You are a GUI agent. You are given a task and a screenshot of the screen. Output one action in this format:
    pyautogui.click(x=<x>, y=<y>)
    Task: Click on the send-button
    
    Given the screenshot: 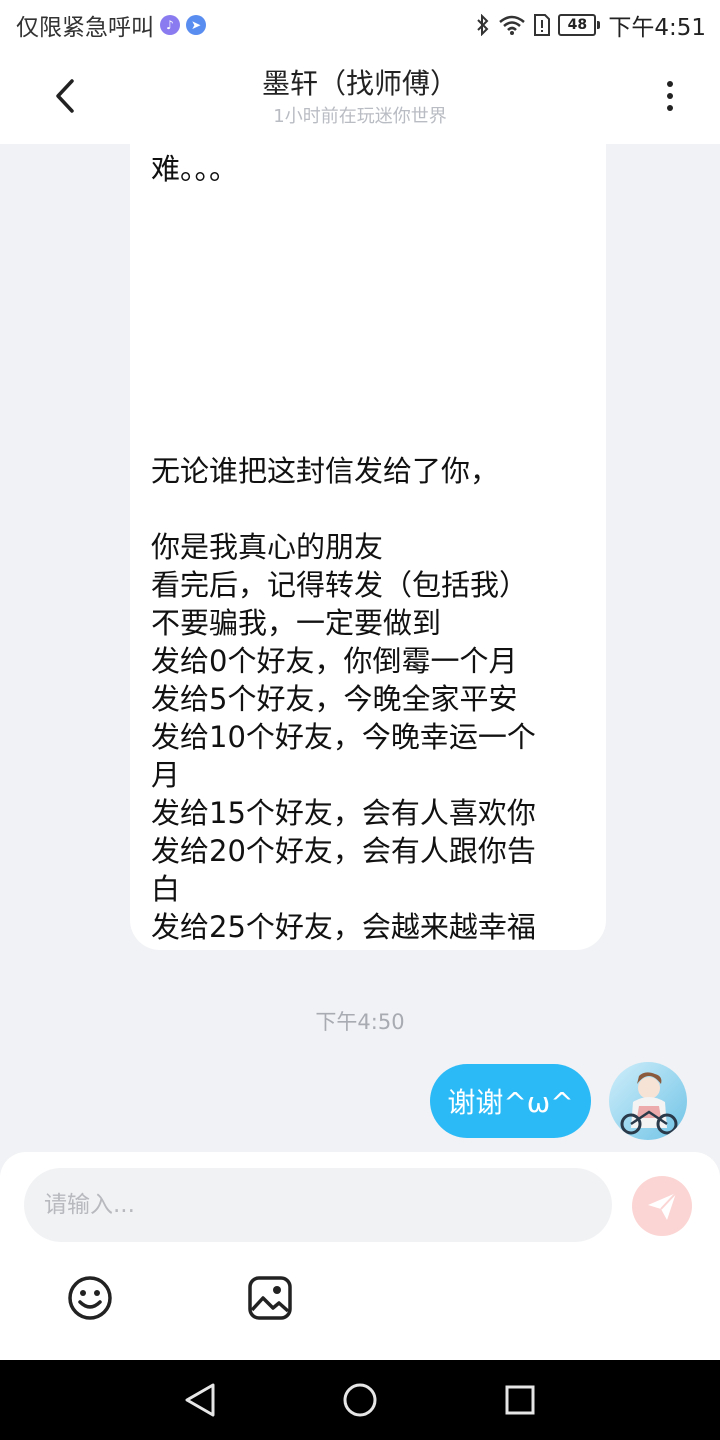 What is the action you would take?
    pyautogui.click(x=662, y=1206)
    